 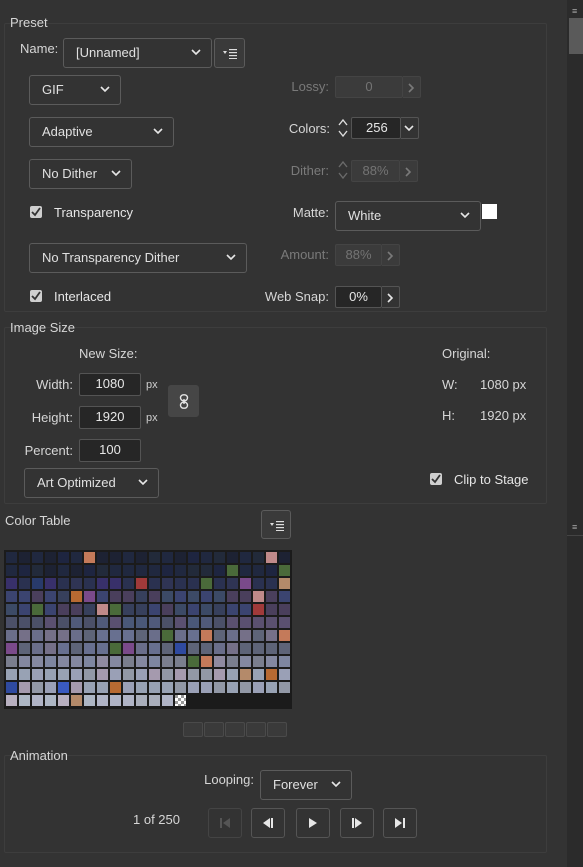 I want to click on dither-arrow-button, so click(x=409, y=171).